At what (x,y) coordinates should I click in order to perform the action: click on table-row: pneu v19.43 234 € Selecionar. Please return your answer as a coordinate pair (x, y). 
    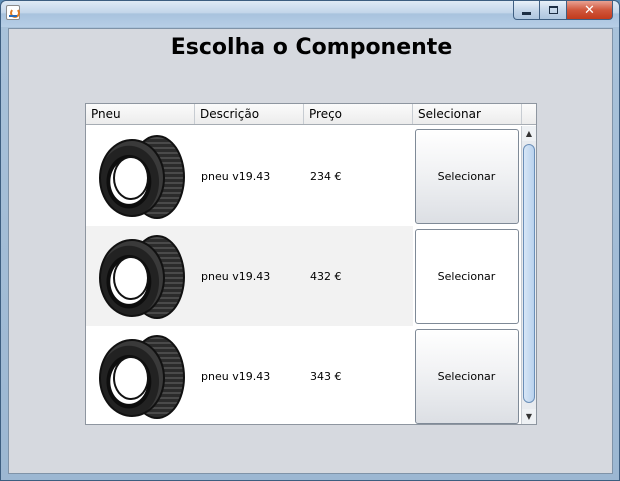
    Looking at the image, I should click on (303, 176).